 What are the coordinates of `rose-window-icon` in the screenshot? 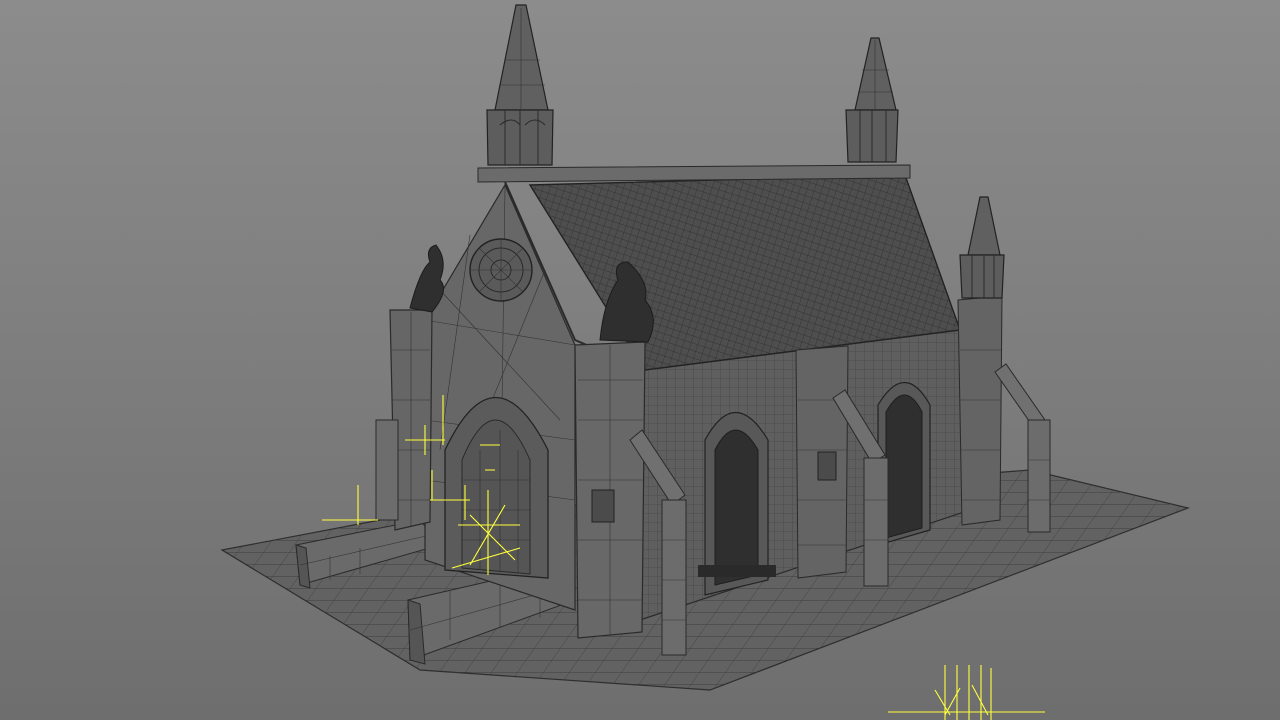 It's located at (501, 270).